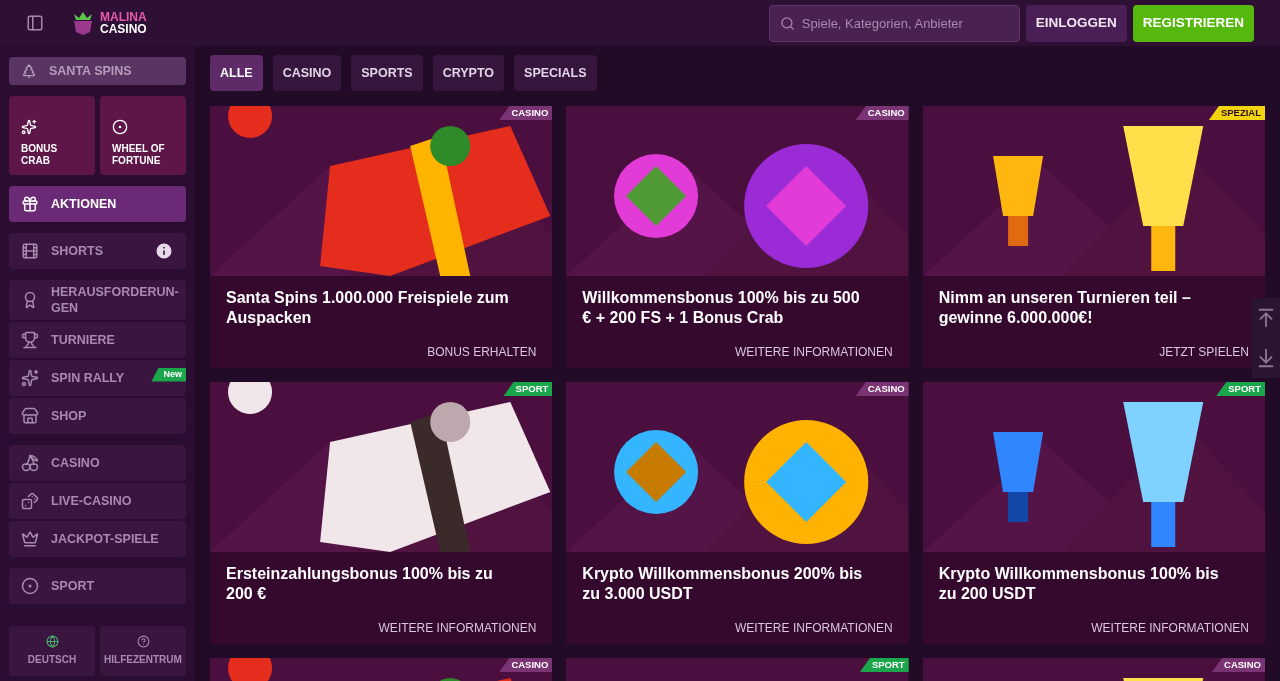 The height and width of the screenshot is (681, 1280). I want to click on login-button: EINLOGGEN, so click(1076, 23).